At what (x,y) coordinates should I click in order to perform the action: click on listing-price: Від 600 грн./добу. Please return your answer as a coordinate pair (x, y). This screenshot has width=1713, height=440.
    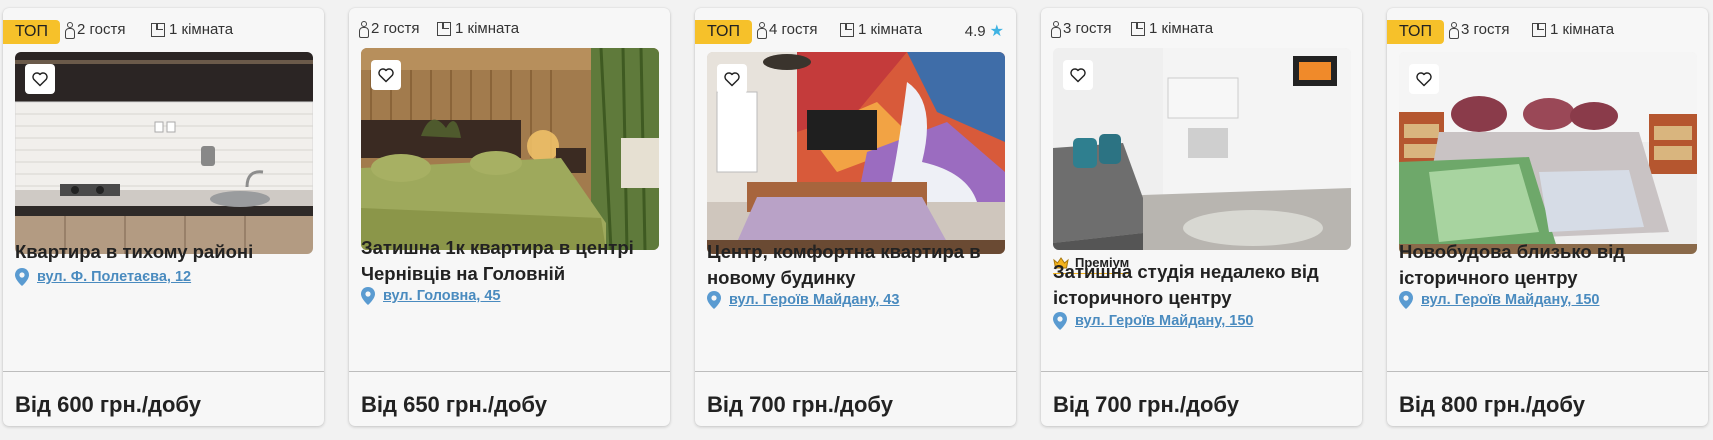
    Looking at the image, I should click on (108, 404).